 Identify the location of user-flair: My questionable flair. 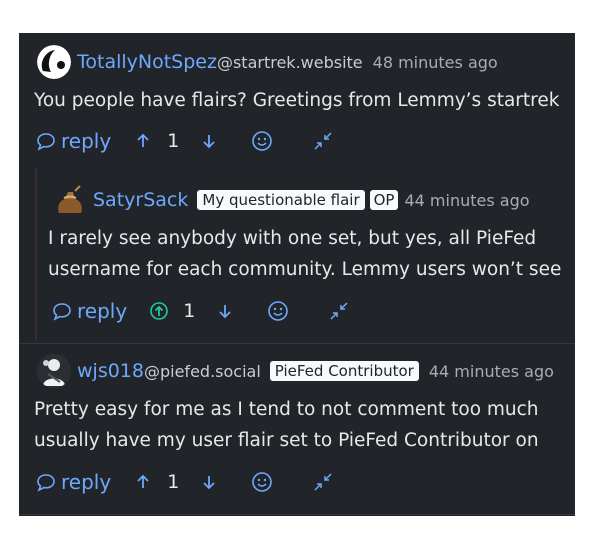
(281, 200).